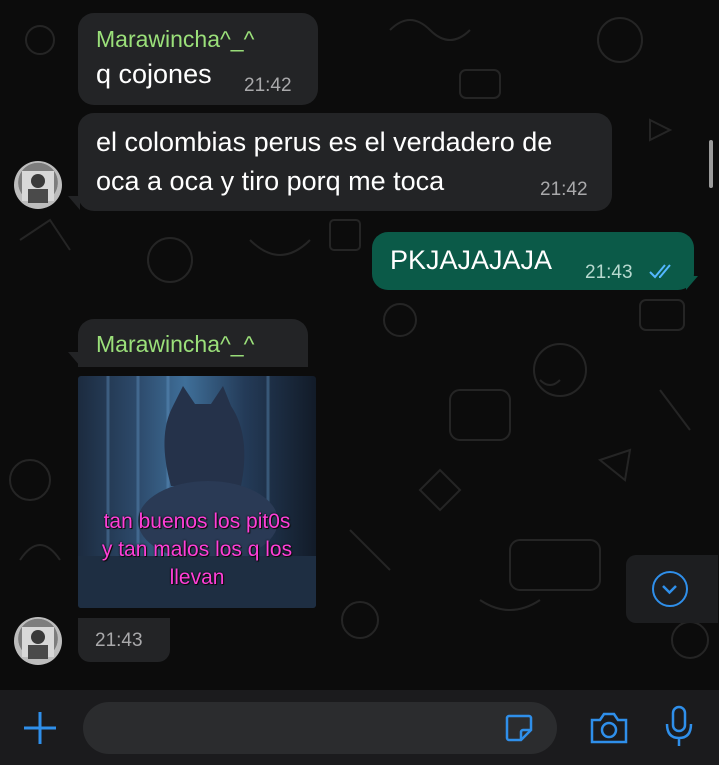 The image size is (719, 765). I want to click on microphone-icon, so click(679, 726).